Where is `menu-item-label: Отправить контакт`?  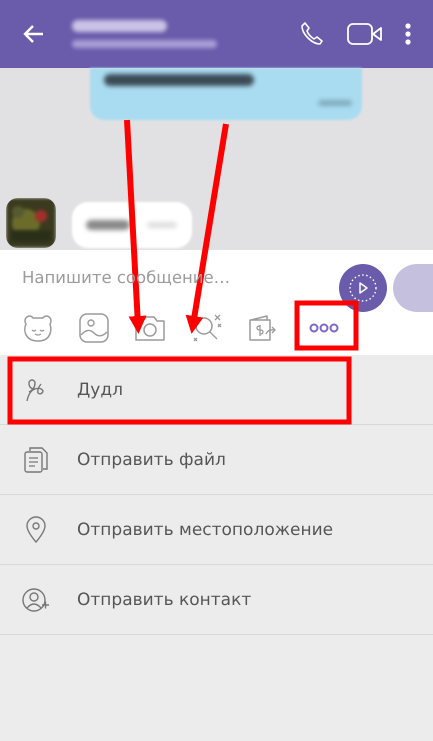 menu-item-label: Отправить контакт is located at coordinates (164, 600).